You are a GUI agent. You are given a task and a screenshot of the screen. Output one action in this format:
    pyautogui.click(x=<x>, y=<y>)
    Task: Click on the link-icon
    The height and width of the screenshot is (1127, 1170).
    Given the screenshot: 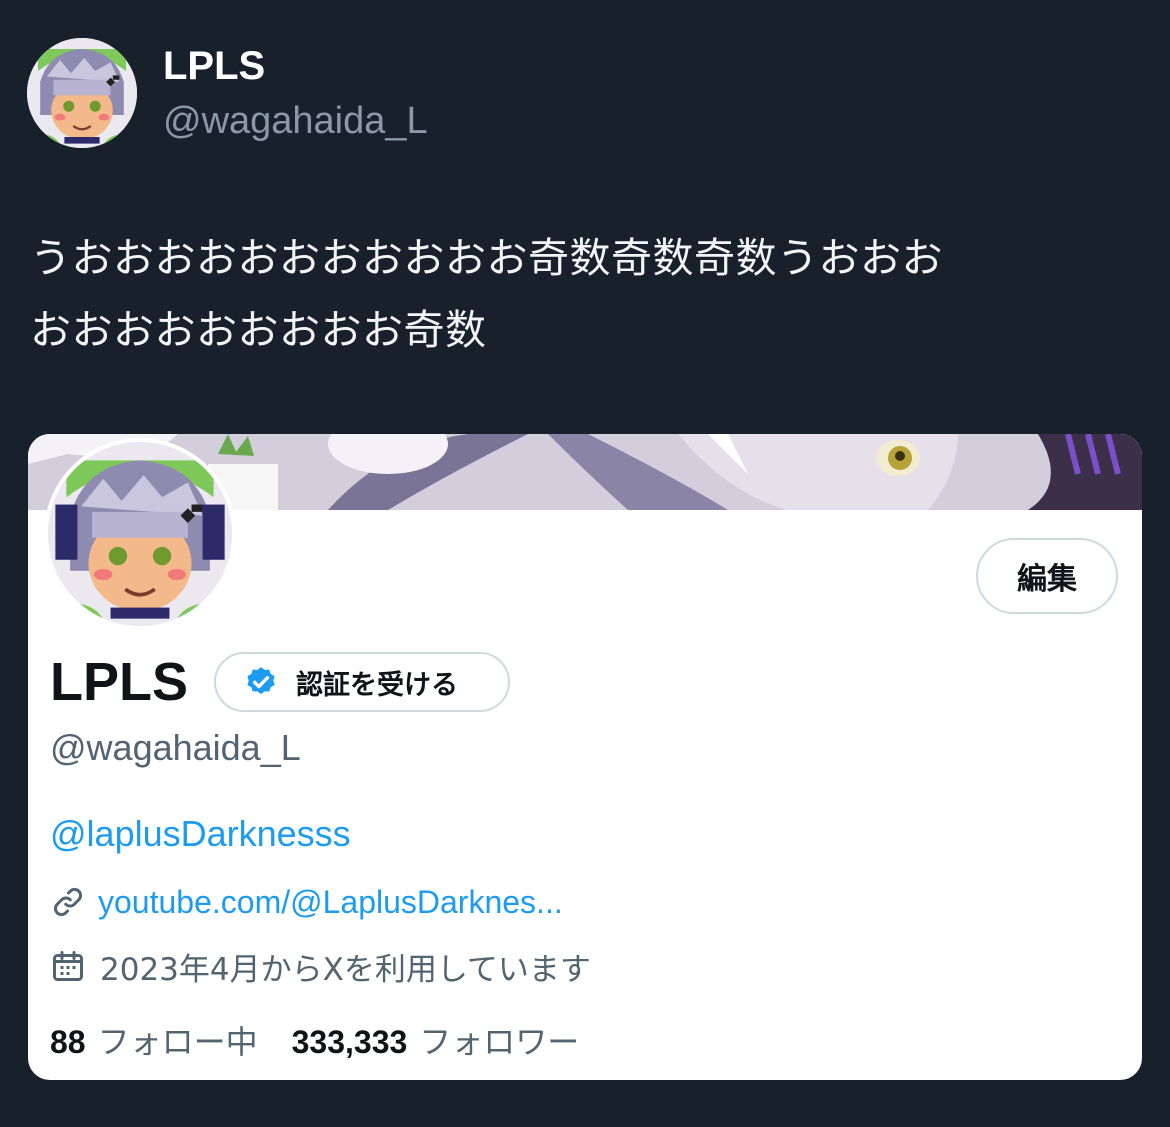 What is the action you would take?
    pyautogui.click(x=68, y=902)
    